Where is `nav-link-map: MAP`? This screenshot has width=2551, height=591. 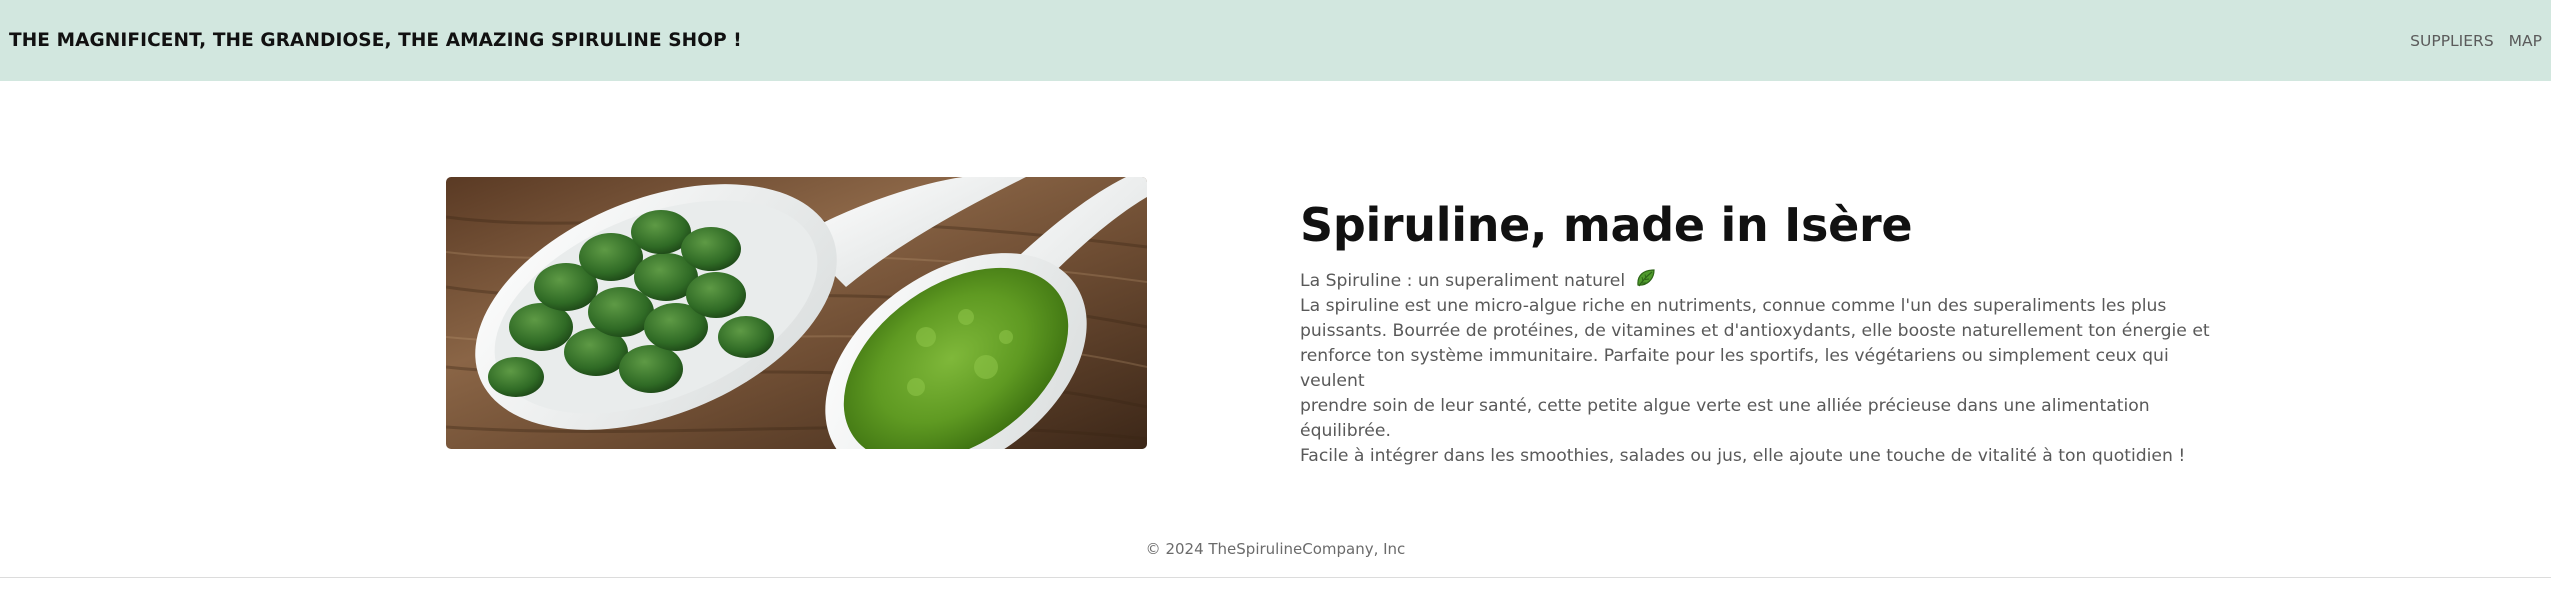
nav-link-map: MAP is located at coordinates (2525, 41).